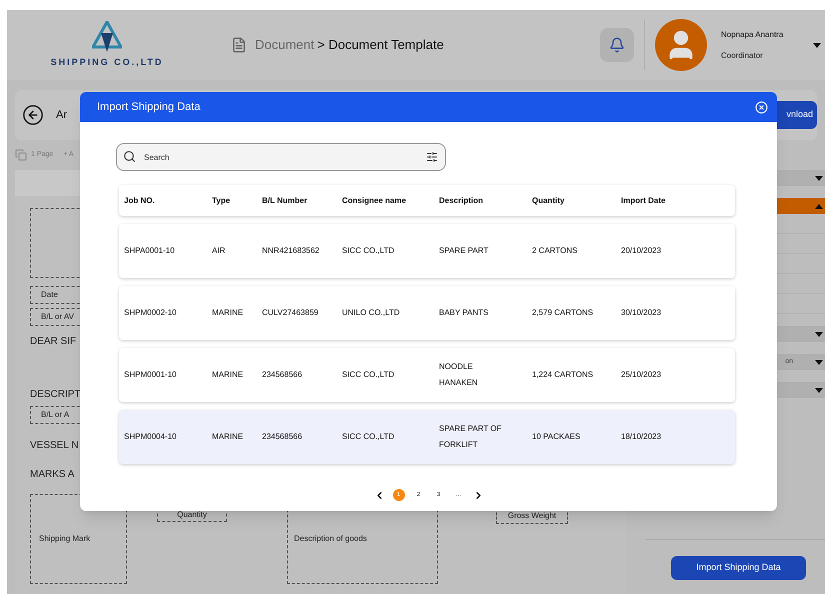  Describe the element at coordinates (371, 313) in the screenshot. I see `table-cell-text: UNILO CO.,LTD` at that location.